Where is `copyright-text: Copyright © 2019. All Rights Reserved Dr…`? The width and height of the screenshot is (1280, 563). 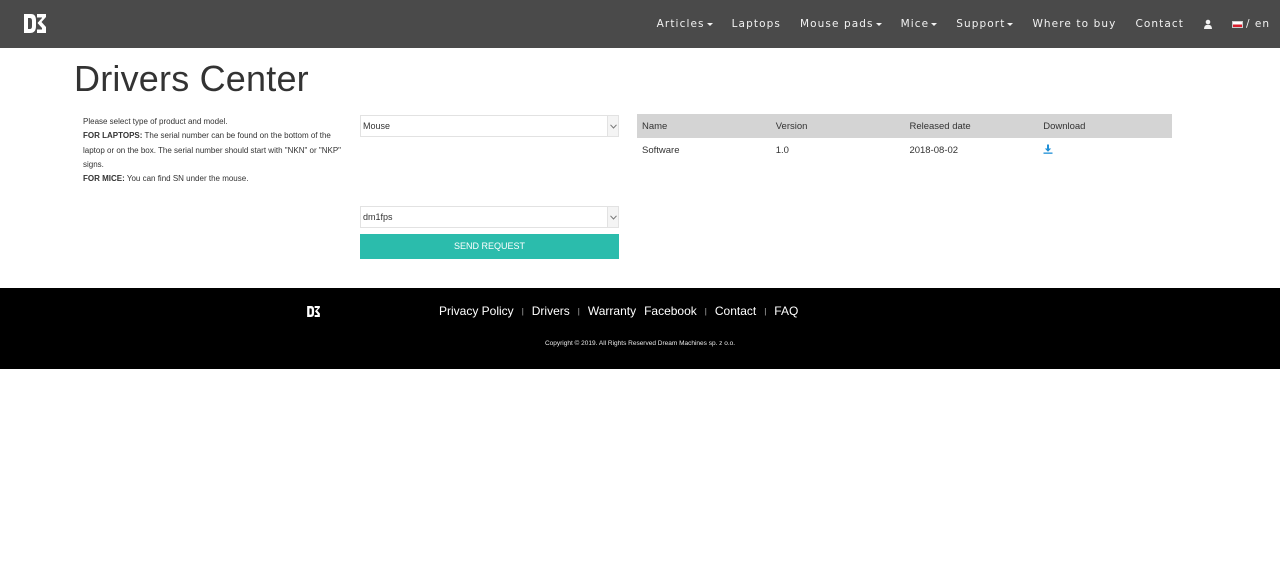
copyright-text: Copyright © 2019. All Rights Reserved Dr… is located at coordinates (640, 343).